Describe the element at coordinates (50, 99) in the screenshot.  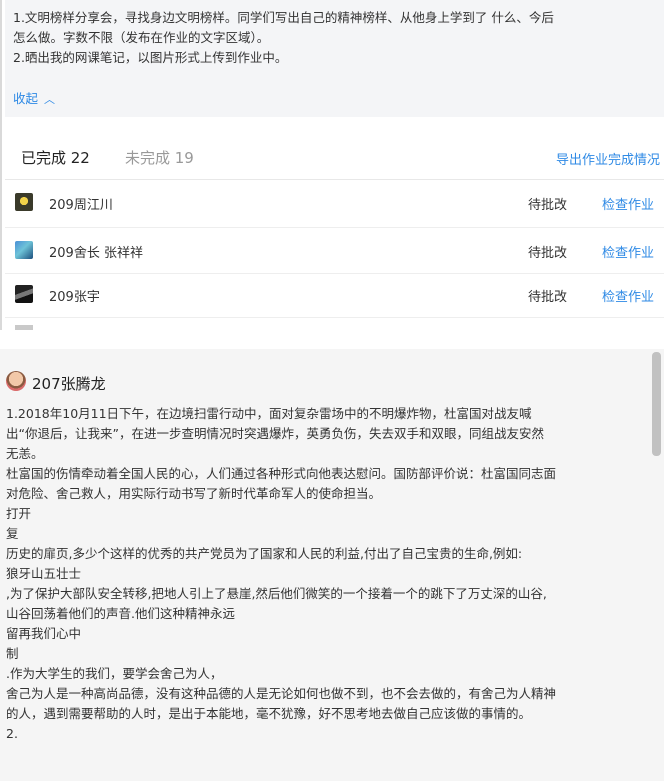
I see `chevron-up-icon: ︿` at that location.